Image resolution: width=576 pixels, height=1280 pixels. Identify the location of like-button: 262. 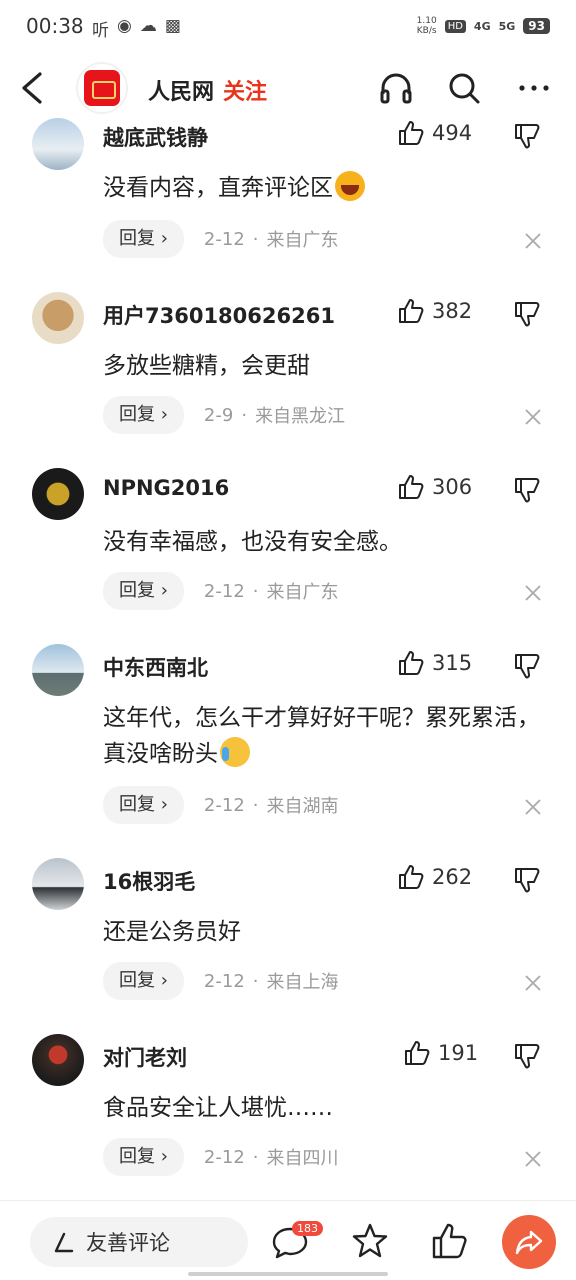
(435, 877).